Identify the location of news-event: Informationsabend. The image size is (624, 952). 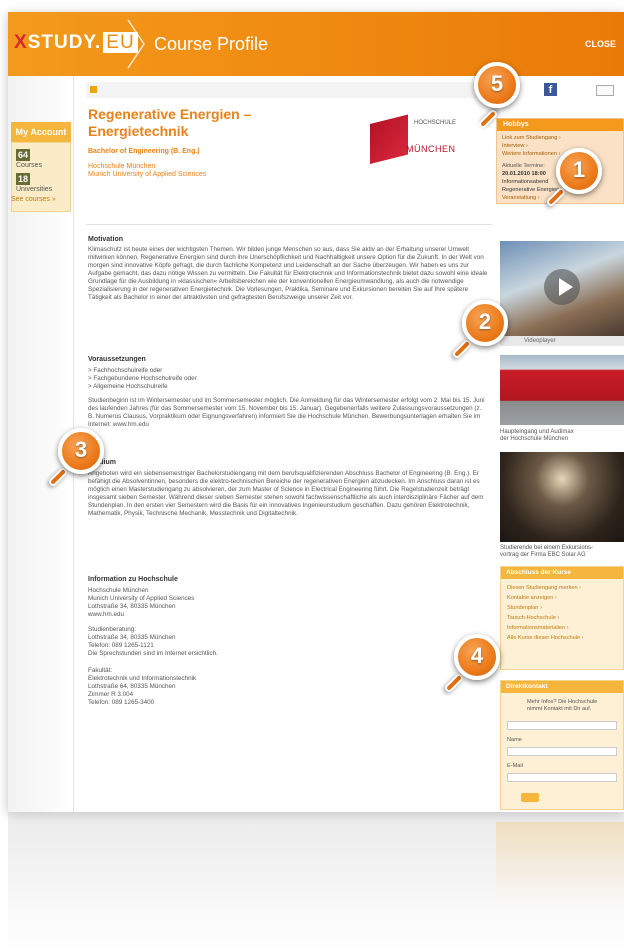
(525, 182).